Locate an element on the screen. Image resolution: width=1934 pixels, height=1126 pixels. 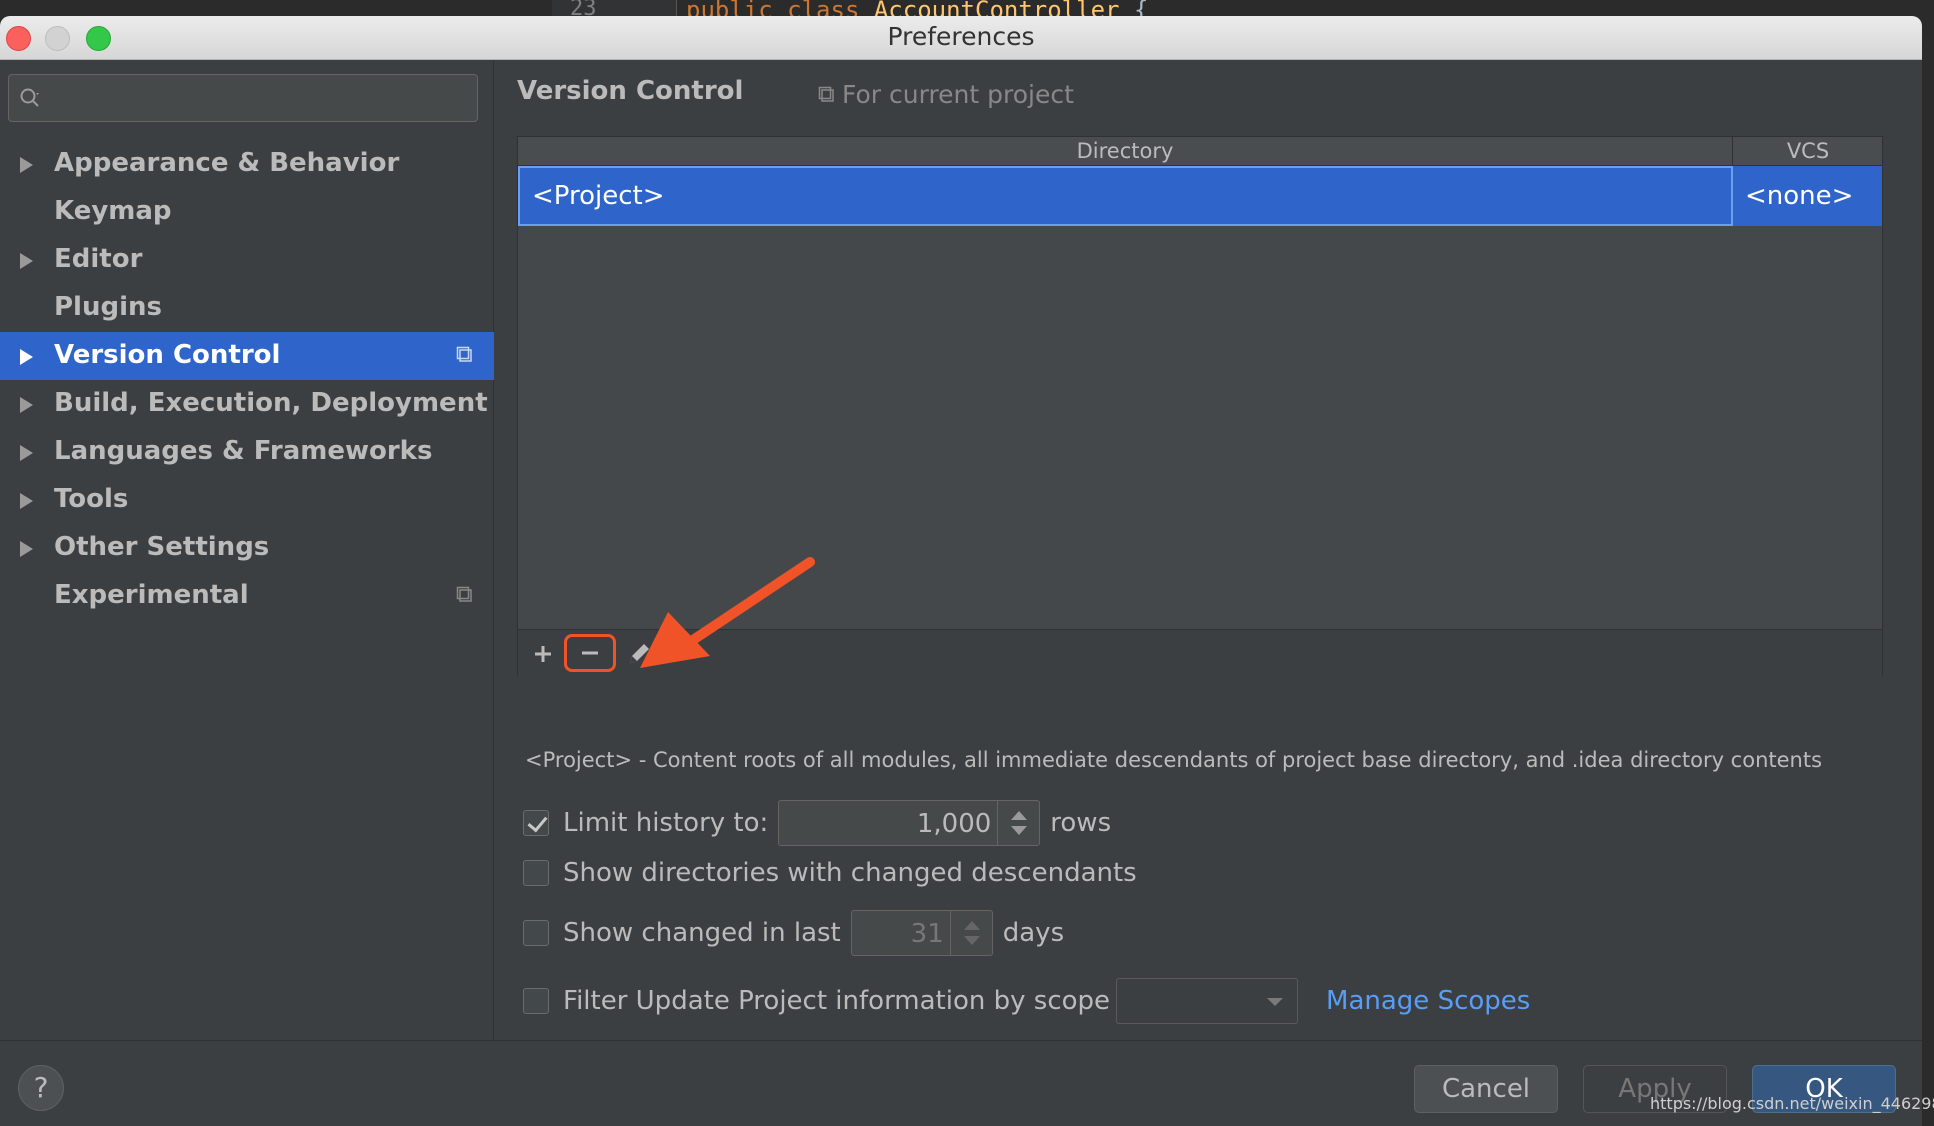
show-changed-label: Show changed in last is located at coordinates (702, 933).